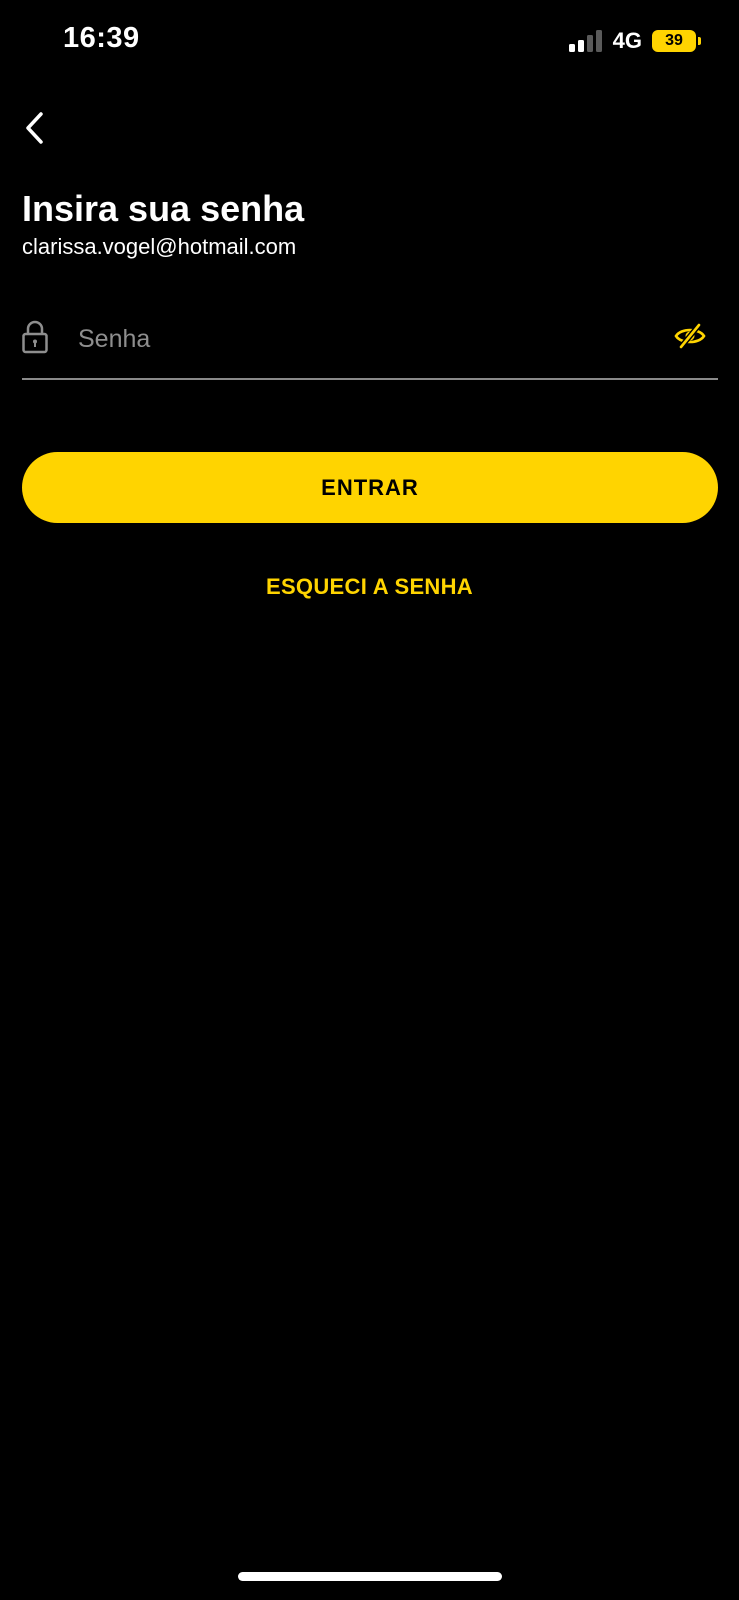 Image resolution: width=739 pixels, height=1600 pixels. I want to click on chevron-left-icon, so click(34, 128).